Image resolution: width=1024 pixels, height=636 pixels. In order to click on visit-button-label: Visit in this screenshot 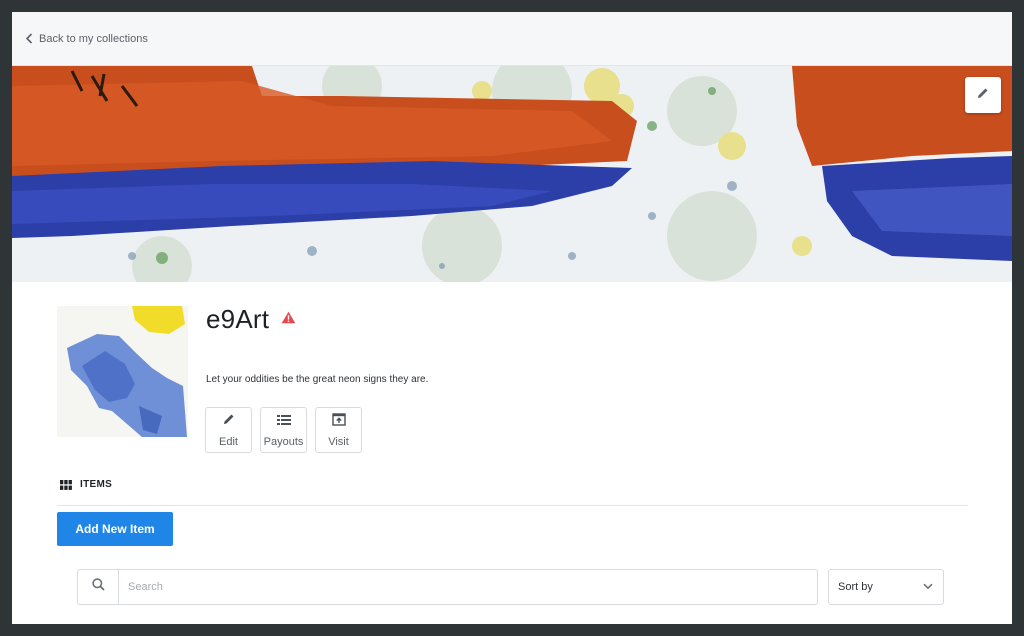, I will do `click(338, 441)`.